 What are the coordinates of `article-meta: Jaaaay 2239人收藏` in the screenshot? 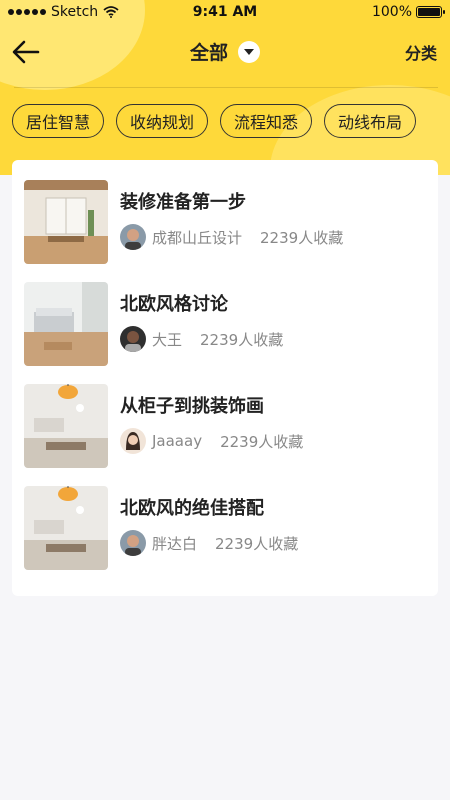 It's located at (211, 441).